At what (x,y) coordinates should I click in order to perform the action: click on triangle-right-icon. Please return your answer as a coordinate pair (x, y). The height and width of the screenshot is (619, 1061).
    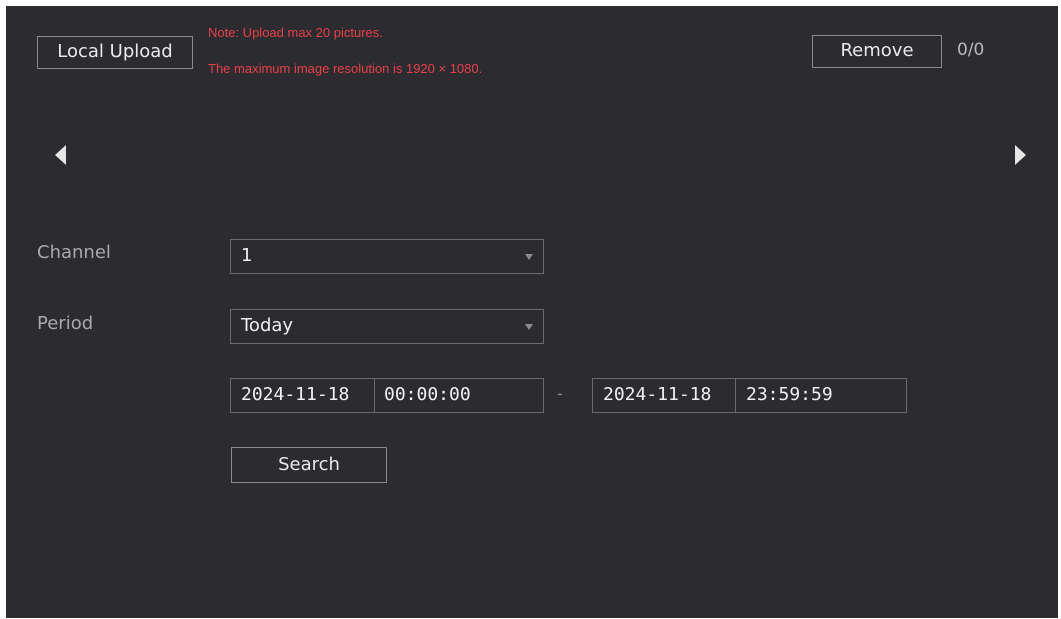
    Looking at the image, I should click on (1020, 155).